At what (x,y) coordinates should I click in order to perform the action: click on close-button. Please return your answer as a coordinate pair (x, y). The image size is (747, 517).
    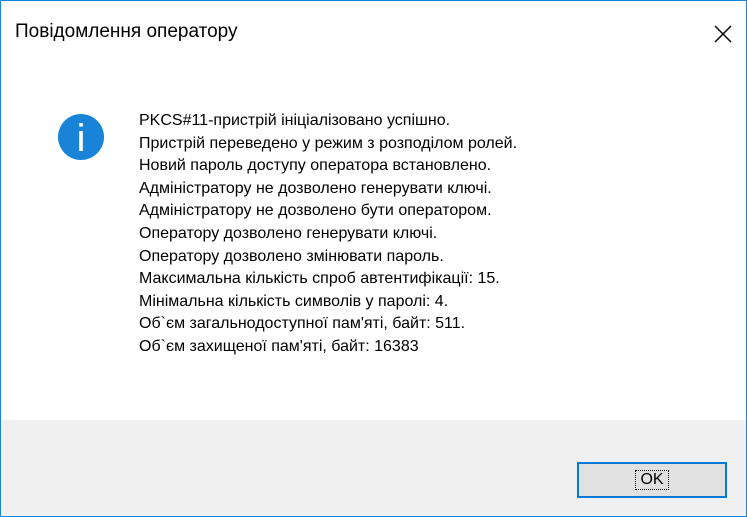
    Looking at the image, I should click on (723, 34).